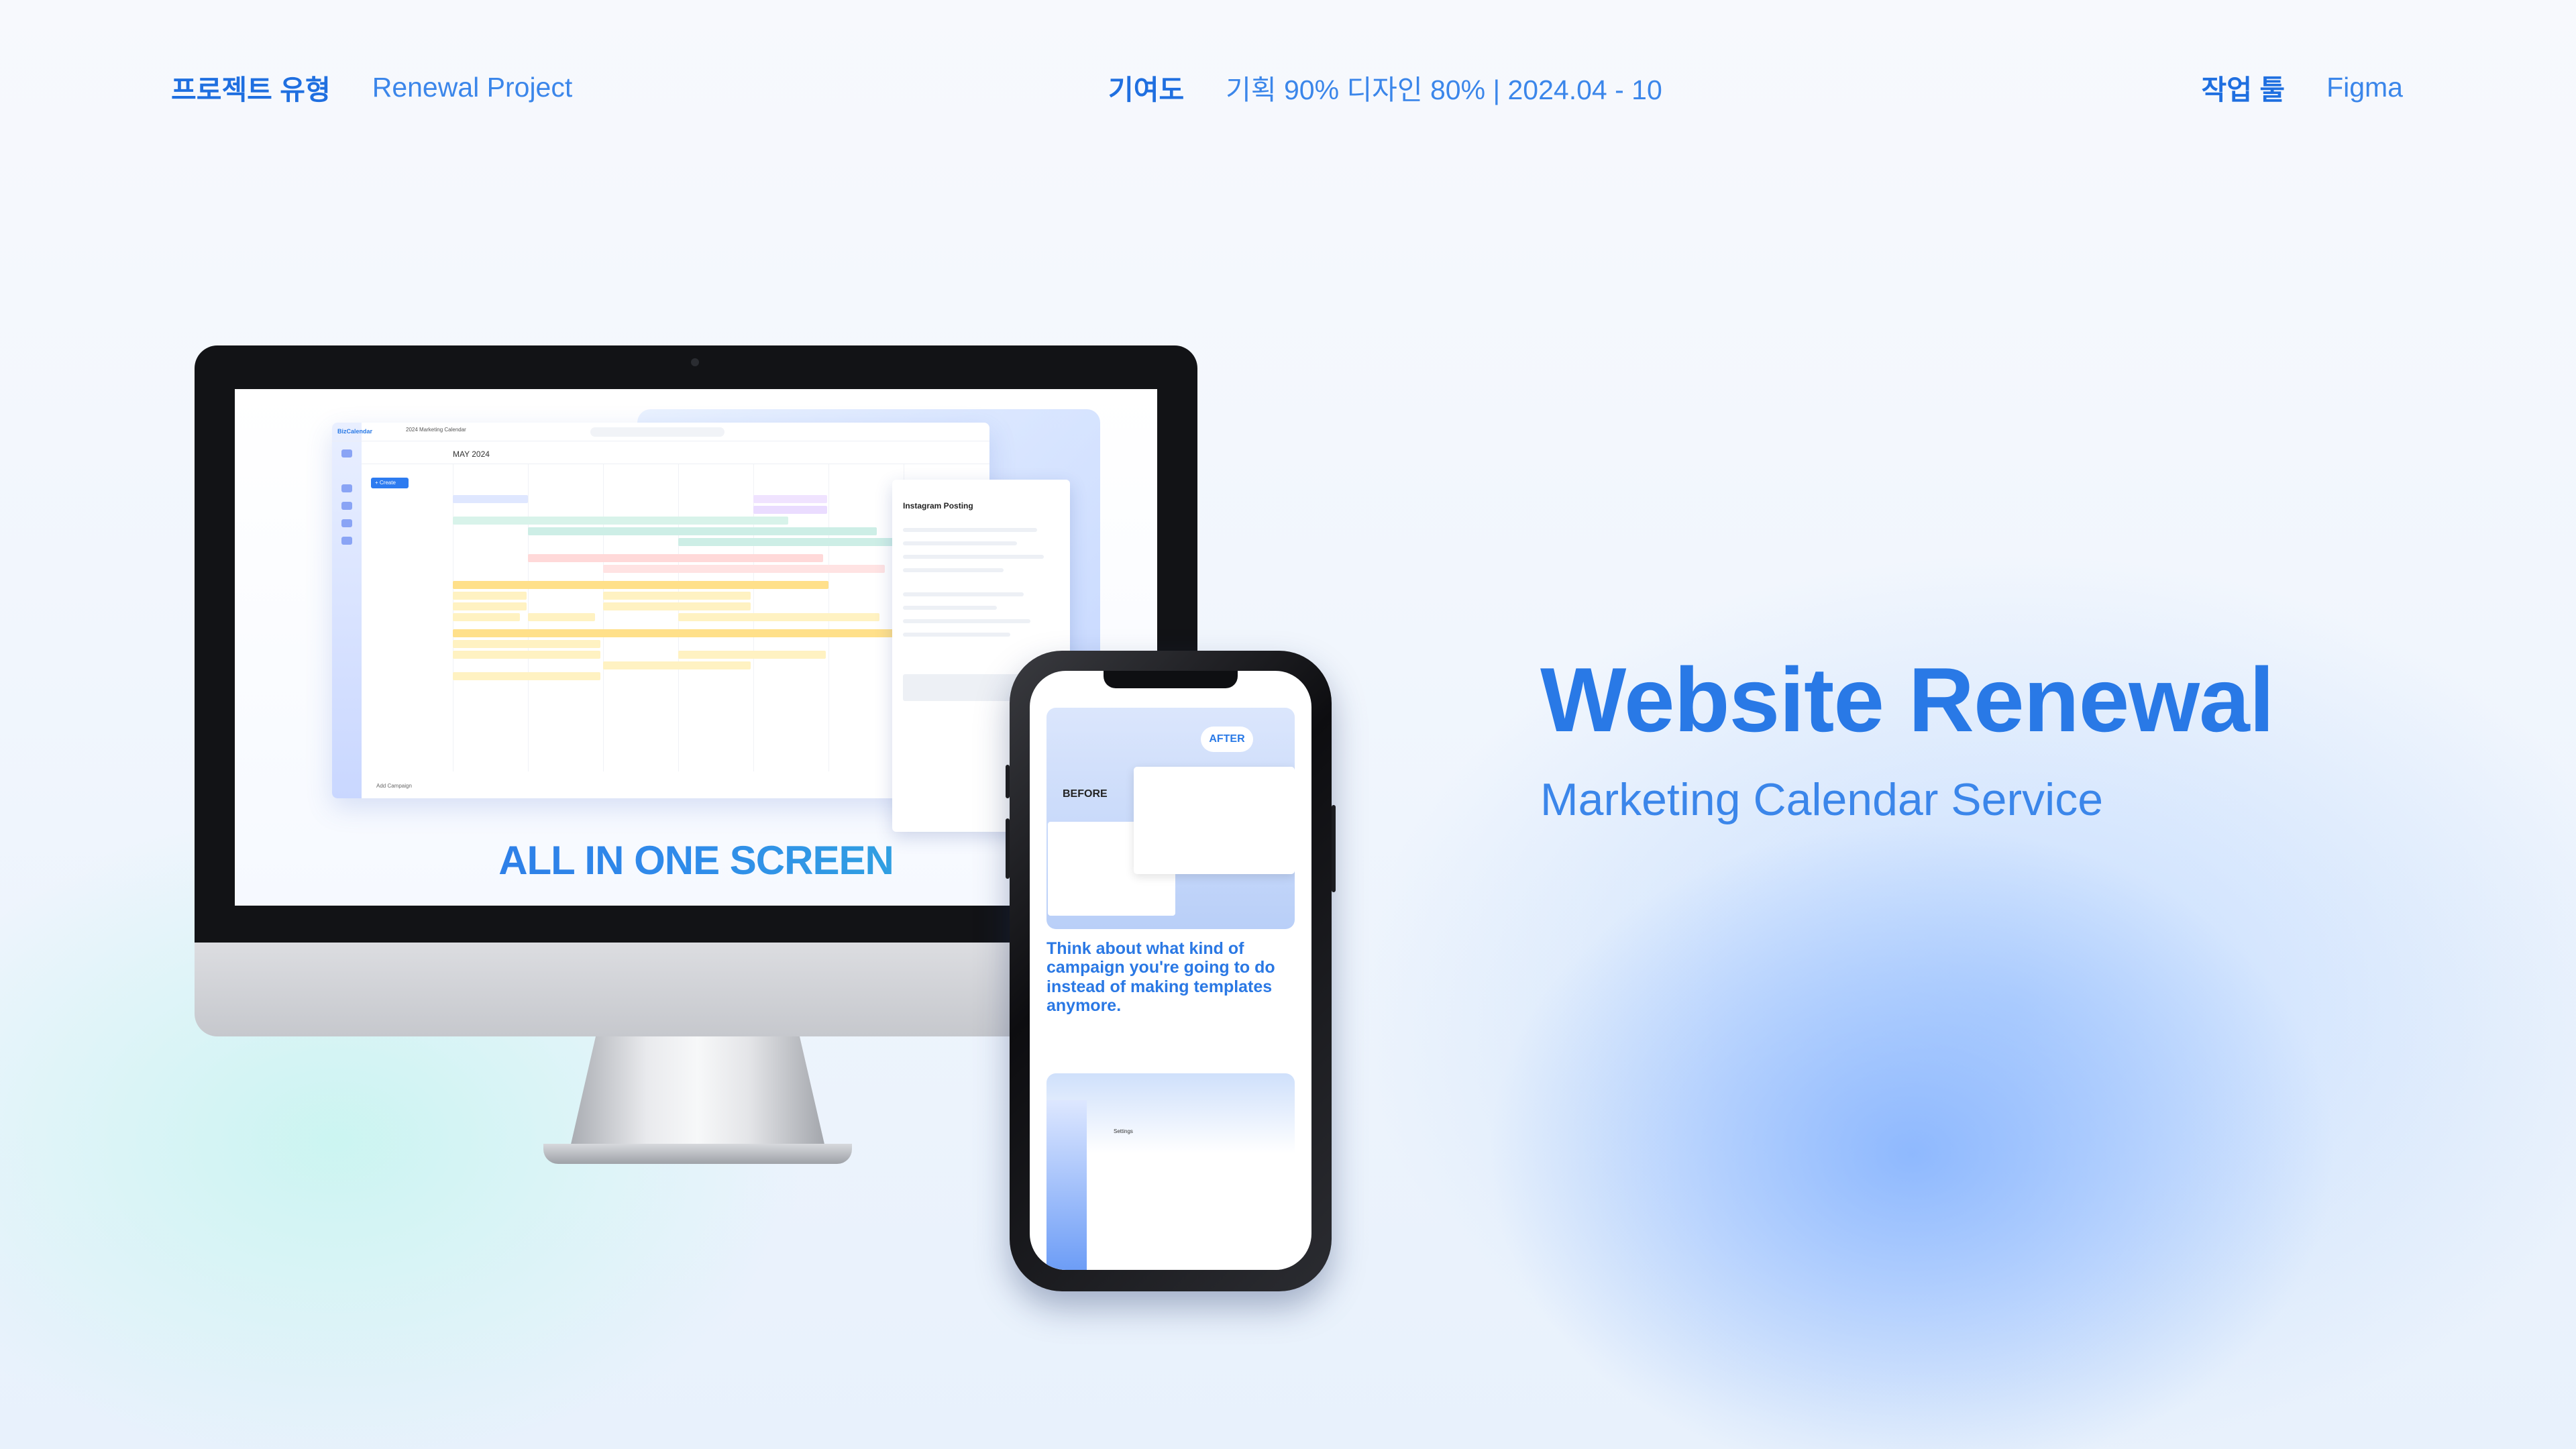  I want to click on phone-notch, so click(1171, 679).